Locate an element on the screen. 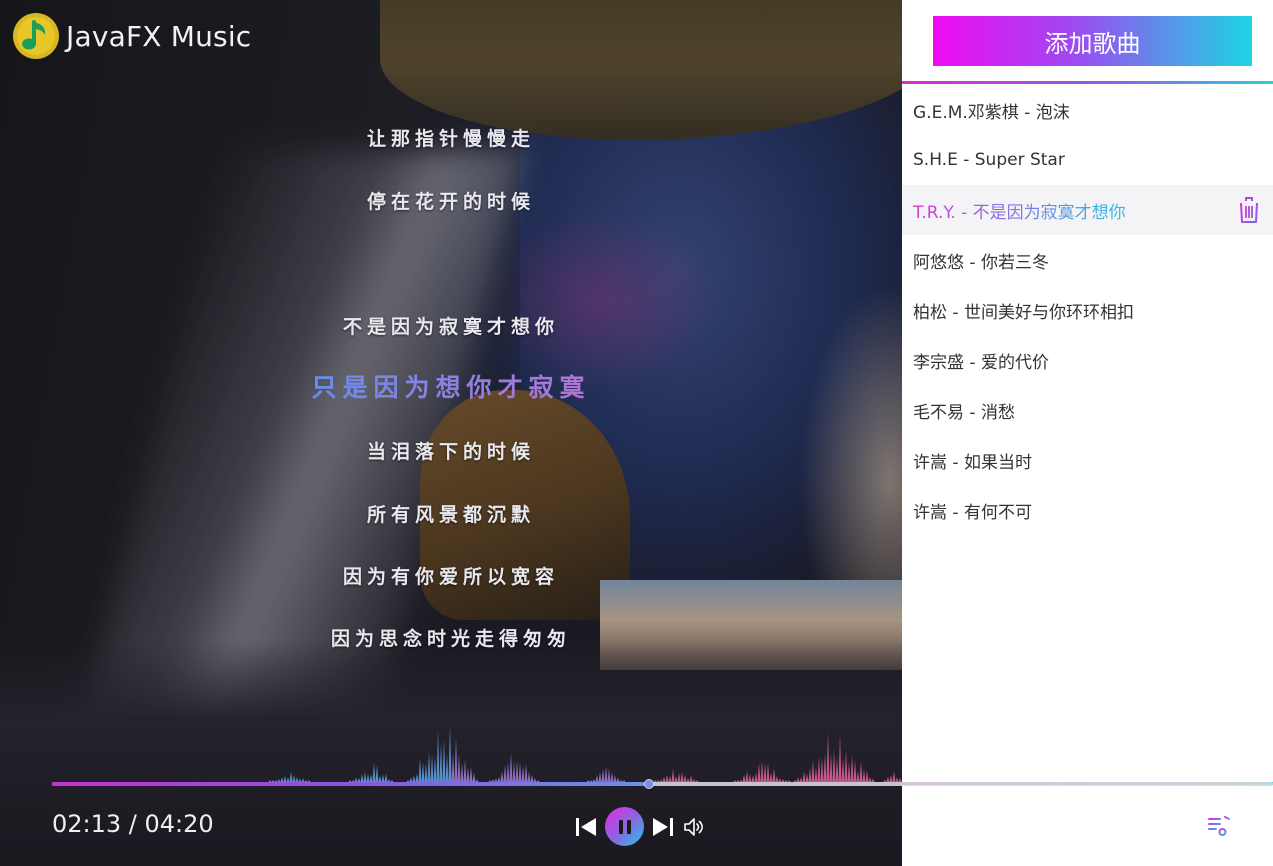  song-list-item: 许嵩 - 如果当时 is located at coordinates (1087, 460).